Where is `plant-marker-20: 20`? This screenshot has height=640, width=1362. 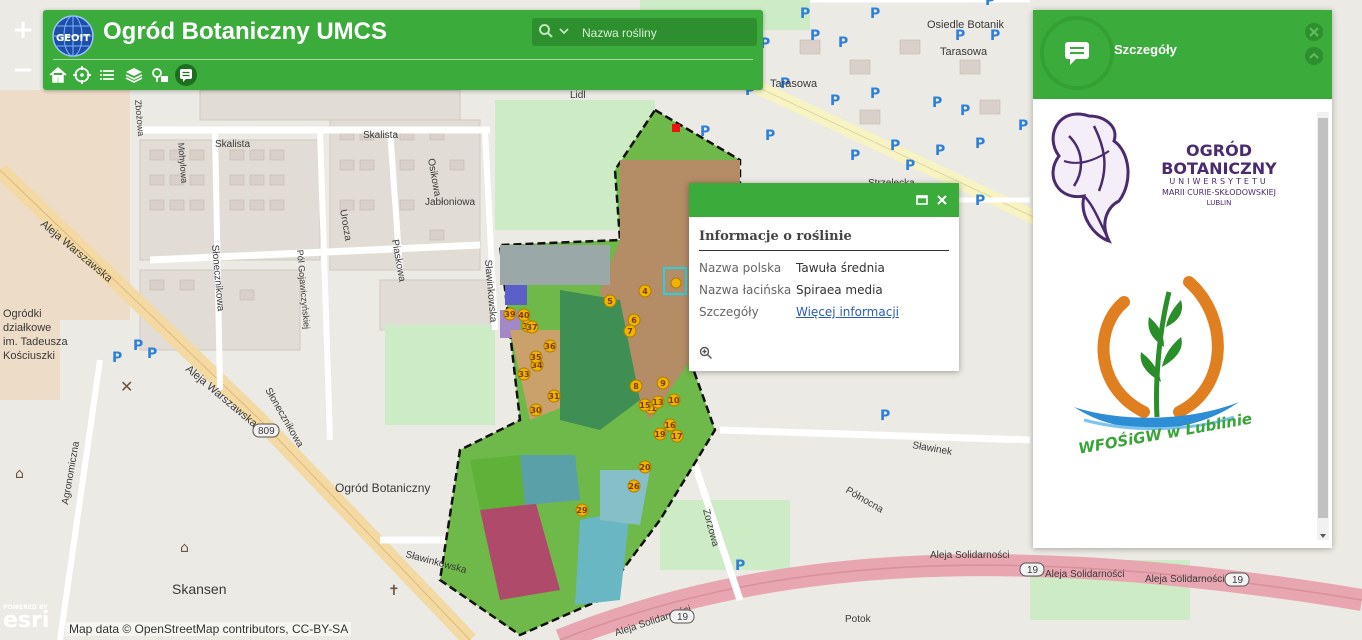 plant-marker-20: 20 is located at coordinates (645, 467).